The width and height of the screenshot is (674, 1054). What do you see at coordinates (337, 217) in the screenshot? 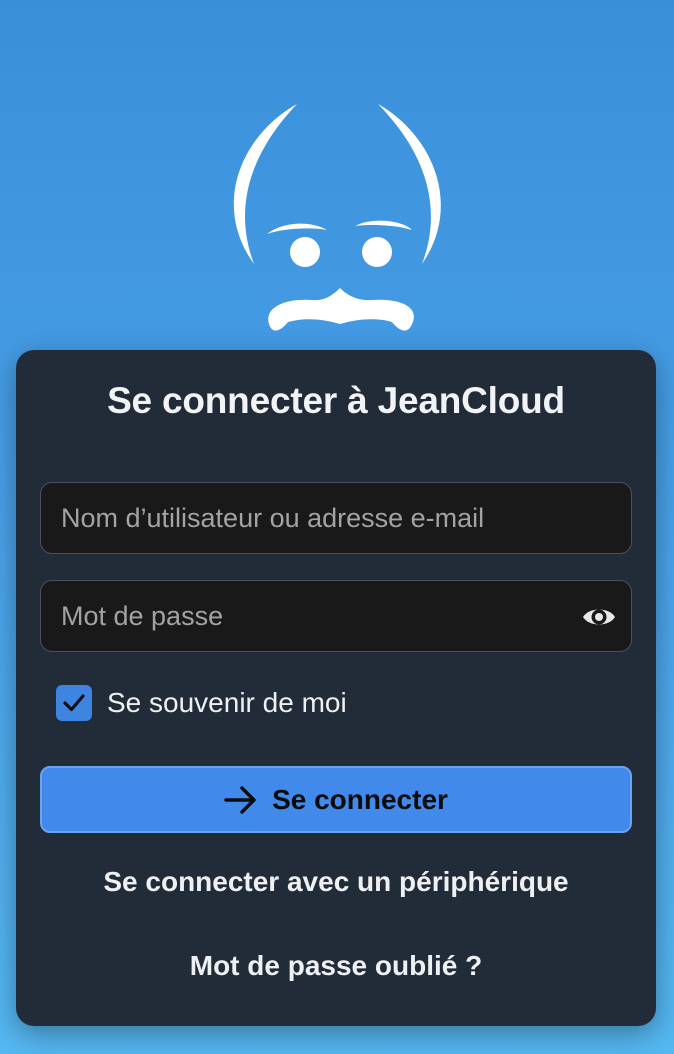
I see `jeancloud-logo` at bounding box center [337, 217].